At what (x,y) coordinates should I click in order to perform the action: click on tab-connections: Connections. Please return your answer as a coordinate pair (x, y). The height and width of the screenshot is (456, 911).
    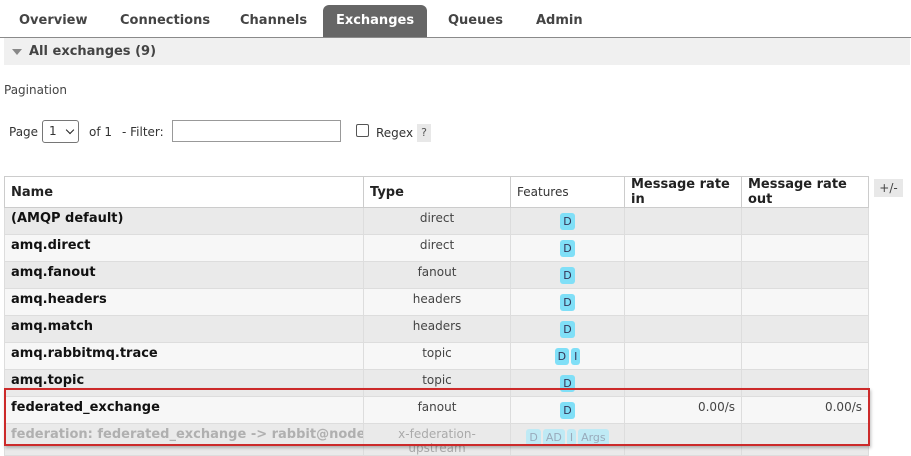
    Looking at the image, I should click on (165, 21).